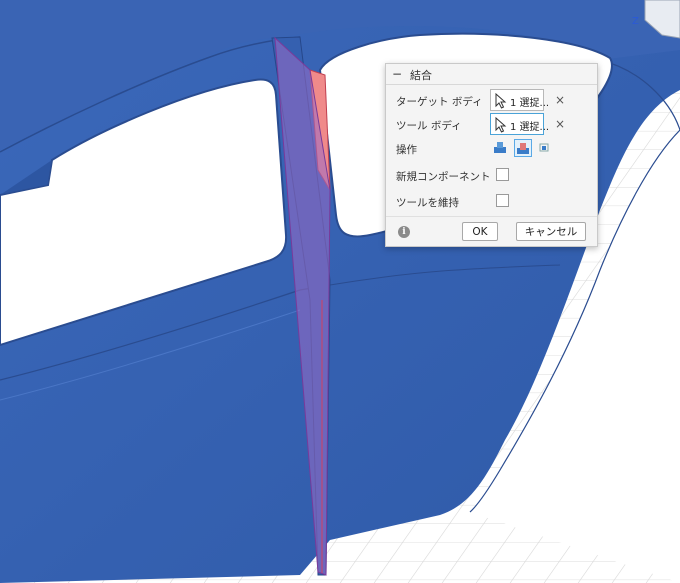 The width and height of the screenshot is (680, 583). I want to click on cut-icon, so click(523, 148).